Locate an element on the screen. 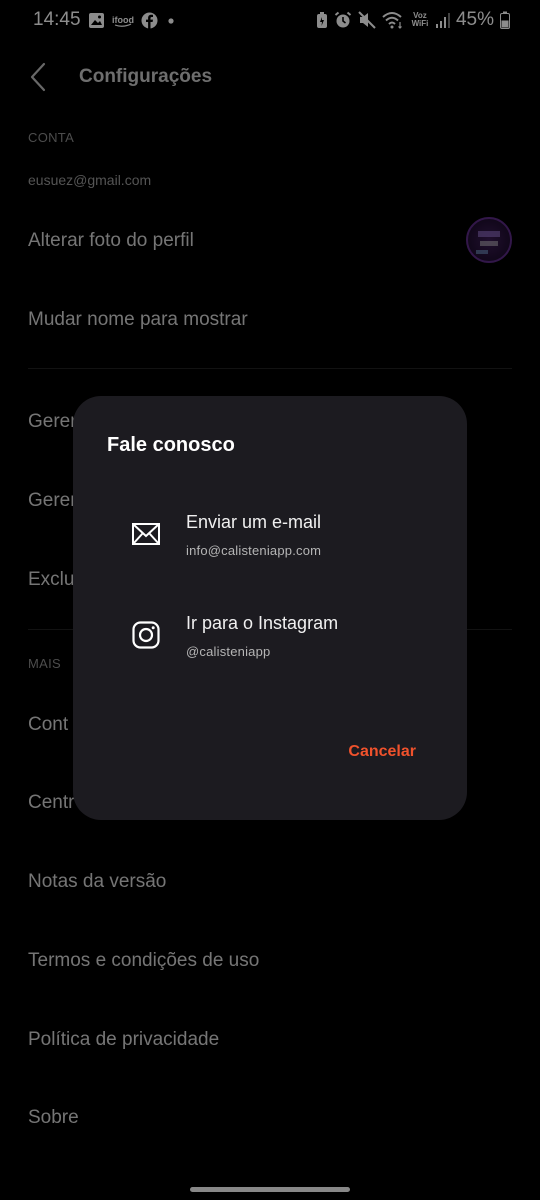 The width and height of the screenshot is (540, 1200). email-address: info@calisteniapp.com is located at coordinates (254, 550).